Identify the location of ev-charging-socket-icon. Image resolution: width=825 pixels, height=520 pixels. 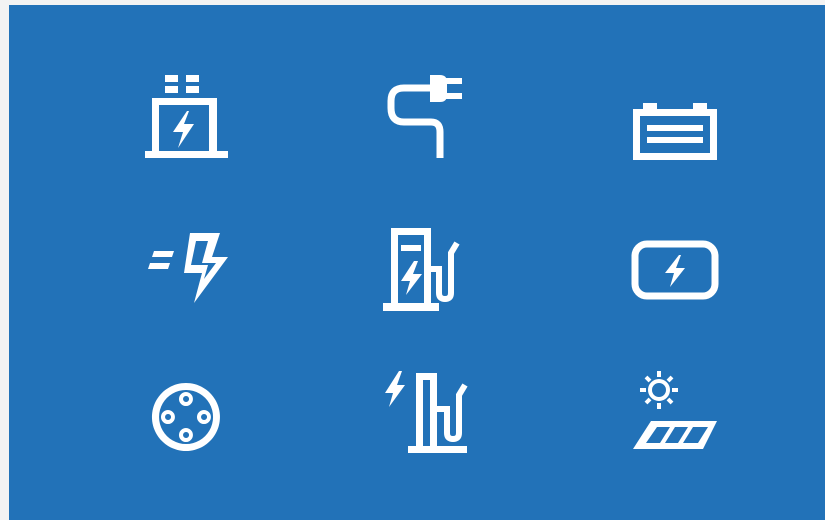
(186, 417).